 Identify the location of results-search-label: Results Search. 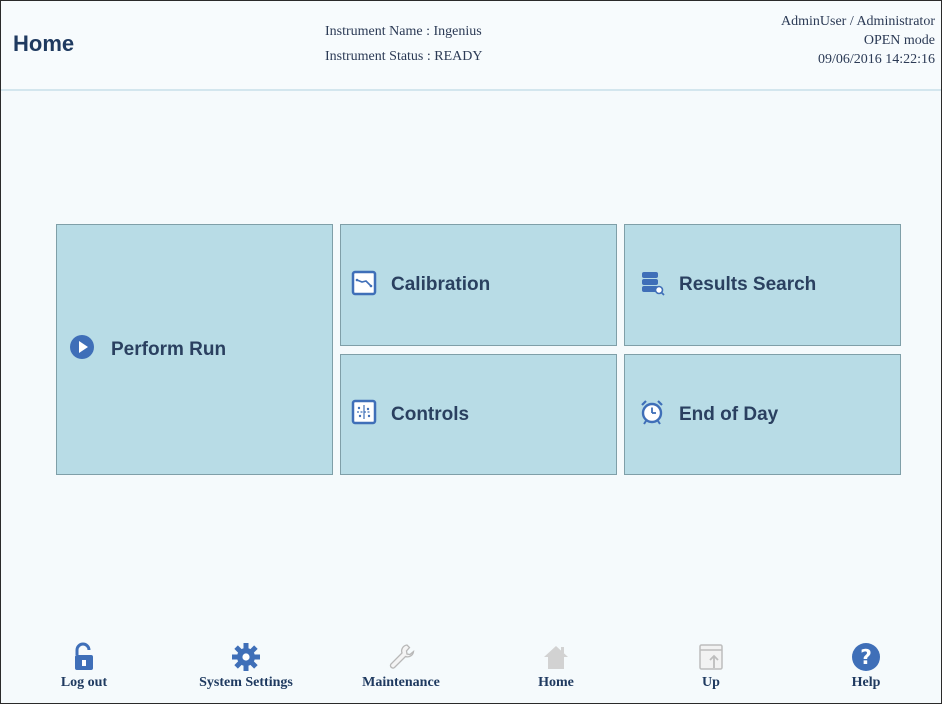
(748, 284).